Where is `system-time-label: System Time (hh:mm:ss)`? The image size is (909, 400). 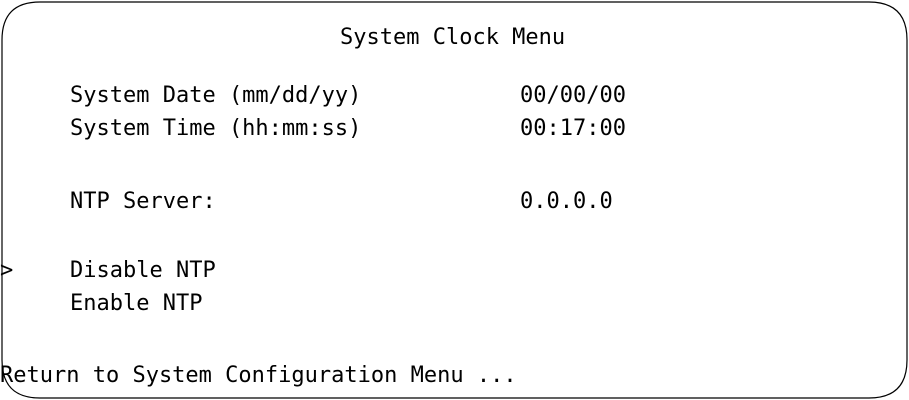 system-time-label: System Time (hh:mm:ss) is located at coordinates (216, 128).